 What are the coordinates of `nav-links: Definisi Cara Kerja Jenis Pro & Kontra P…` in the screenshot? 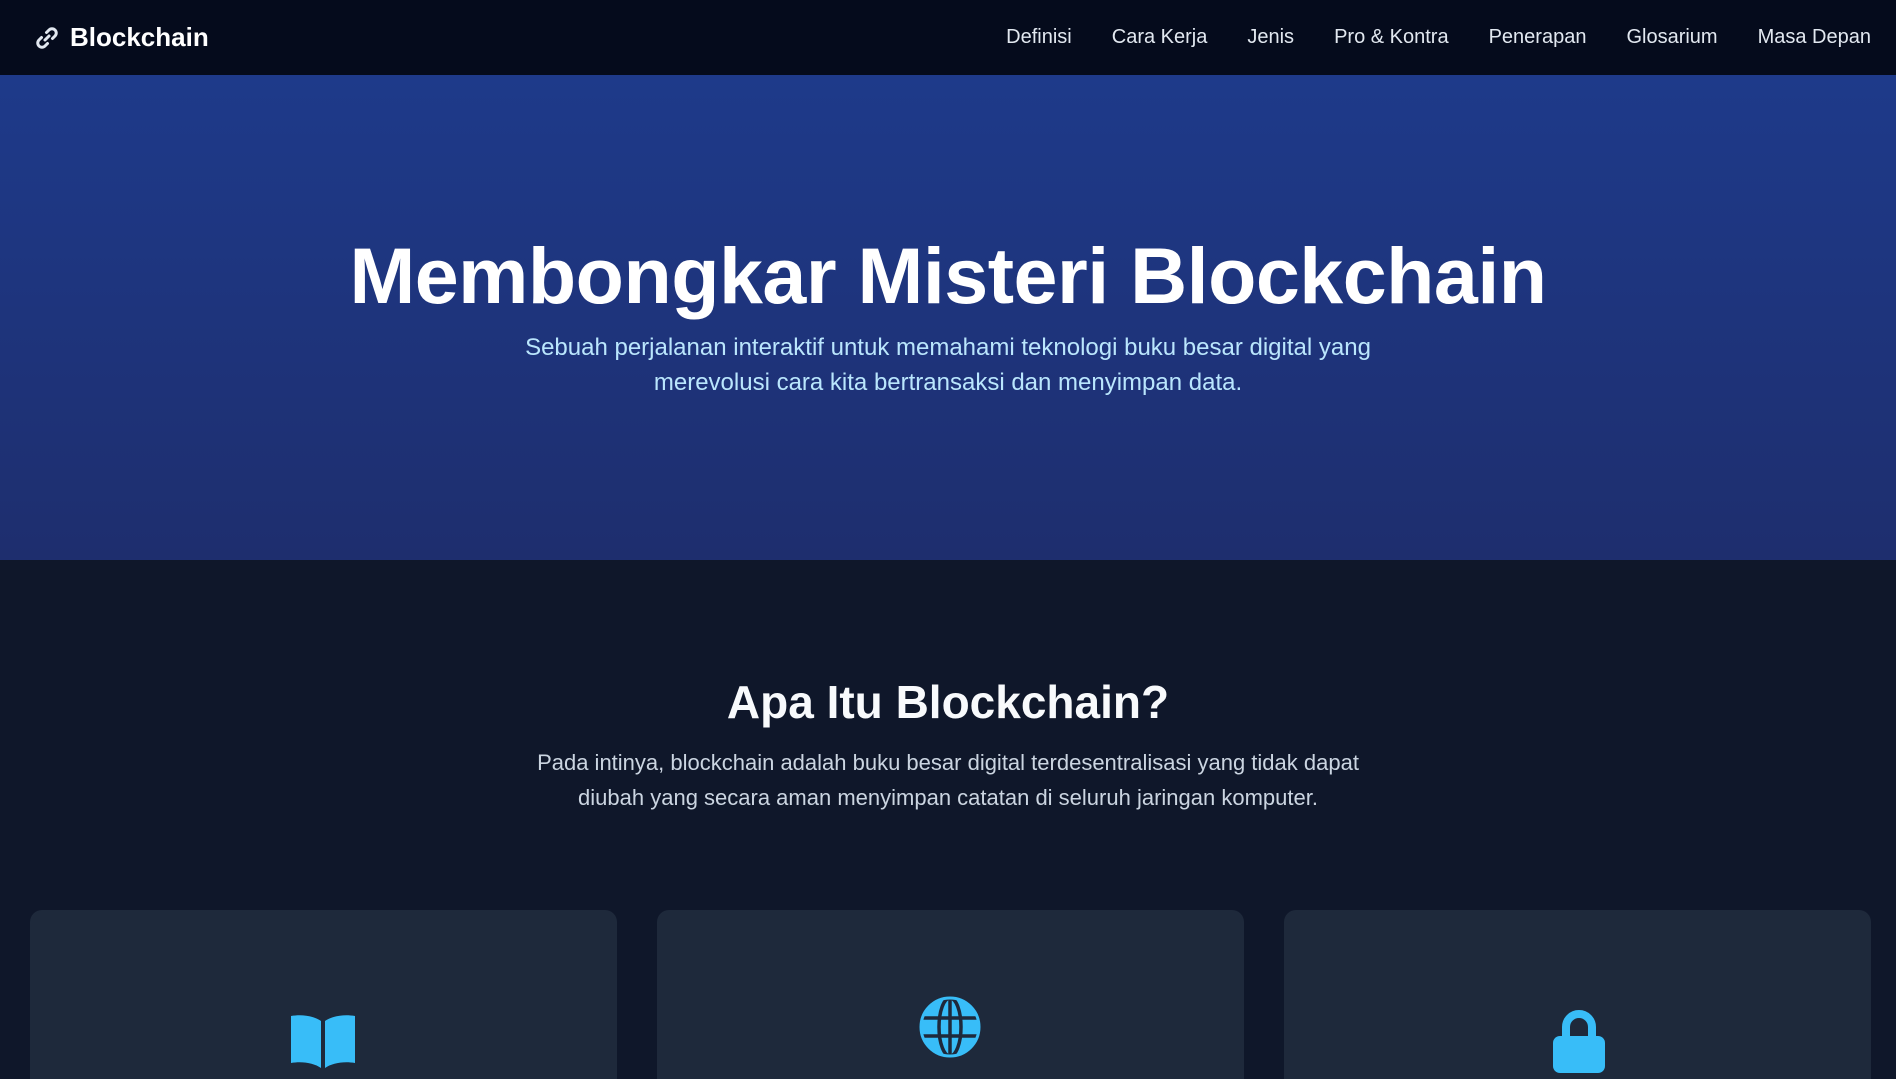 It's located at (1438, 37).